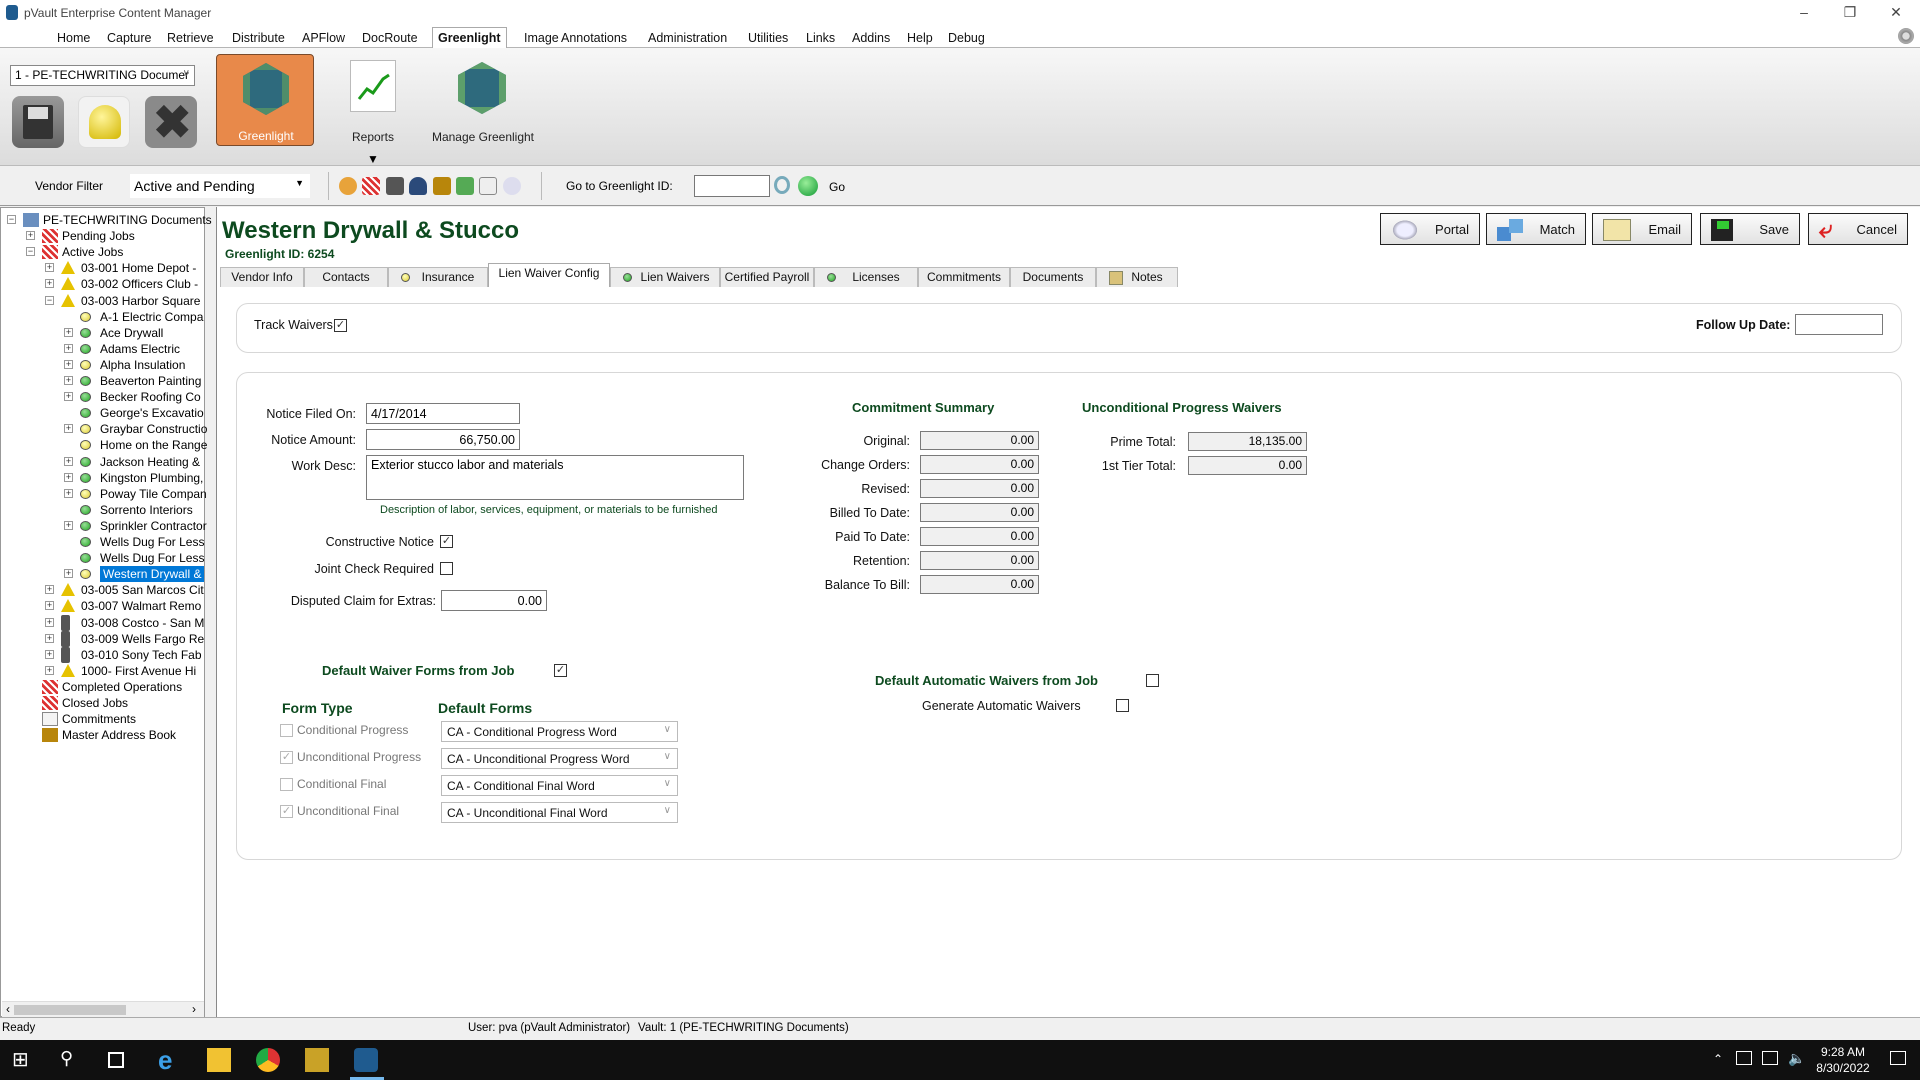 The height and width of the screenshot is (1080, 1920). What do you see at coordinates (443, 413) in the screenshot?
I see `notice-filed-input` at bounding box center [443, 413].